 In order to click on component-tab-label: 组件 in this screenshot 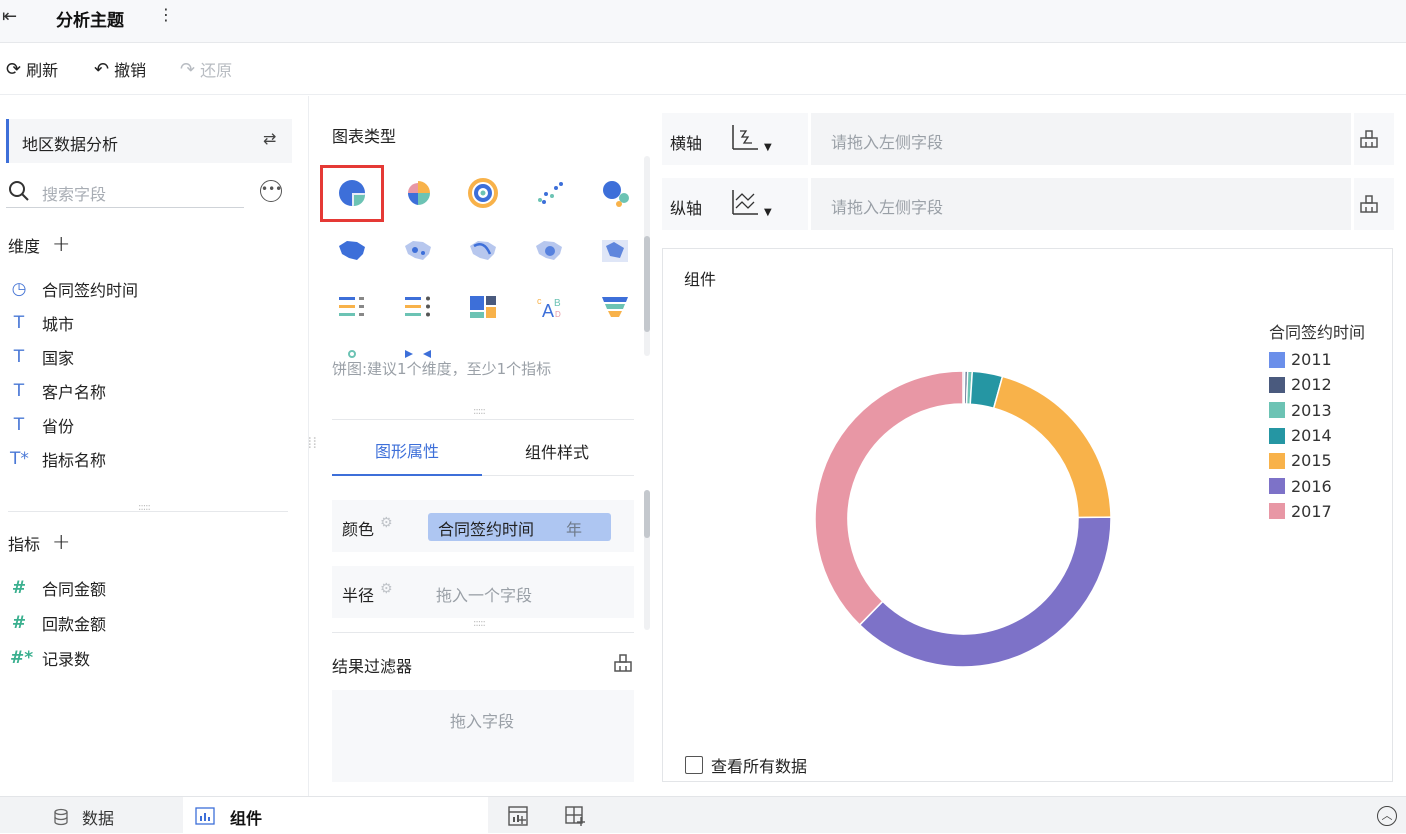, I will do `click(246, 818)`.